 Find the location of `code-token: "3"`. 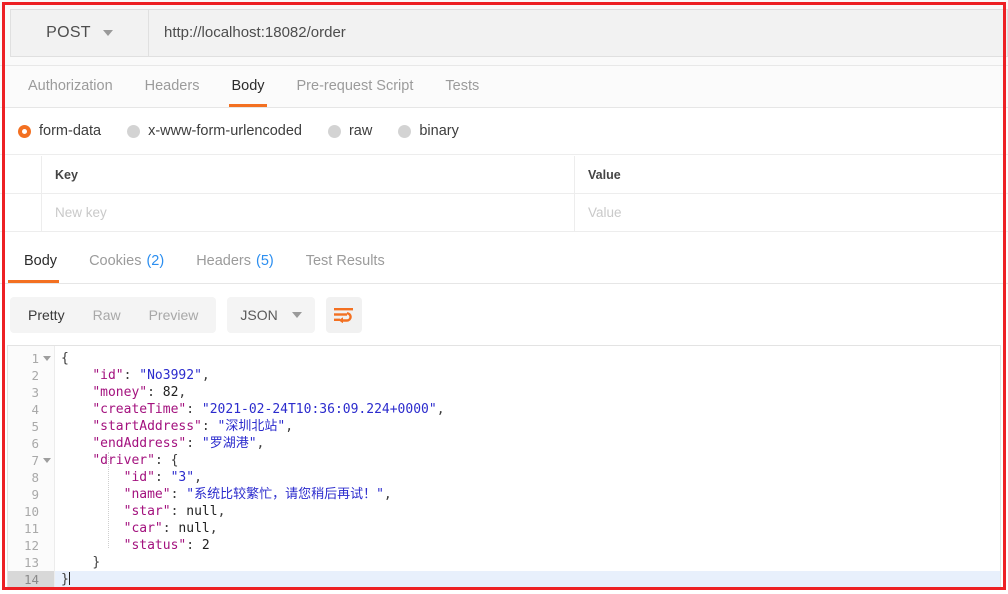

code-token: "3" is located at coordinates (182, 477).